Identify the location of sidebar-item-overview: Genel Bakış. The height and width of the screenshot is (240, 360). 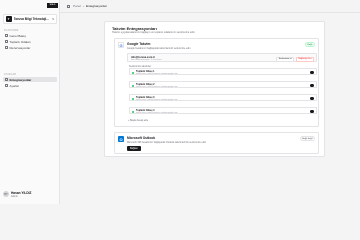
(30, 35).